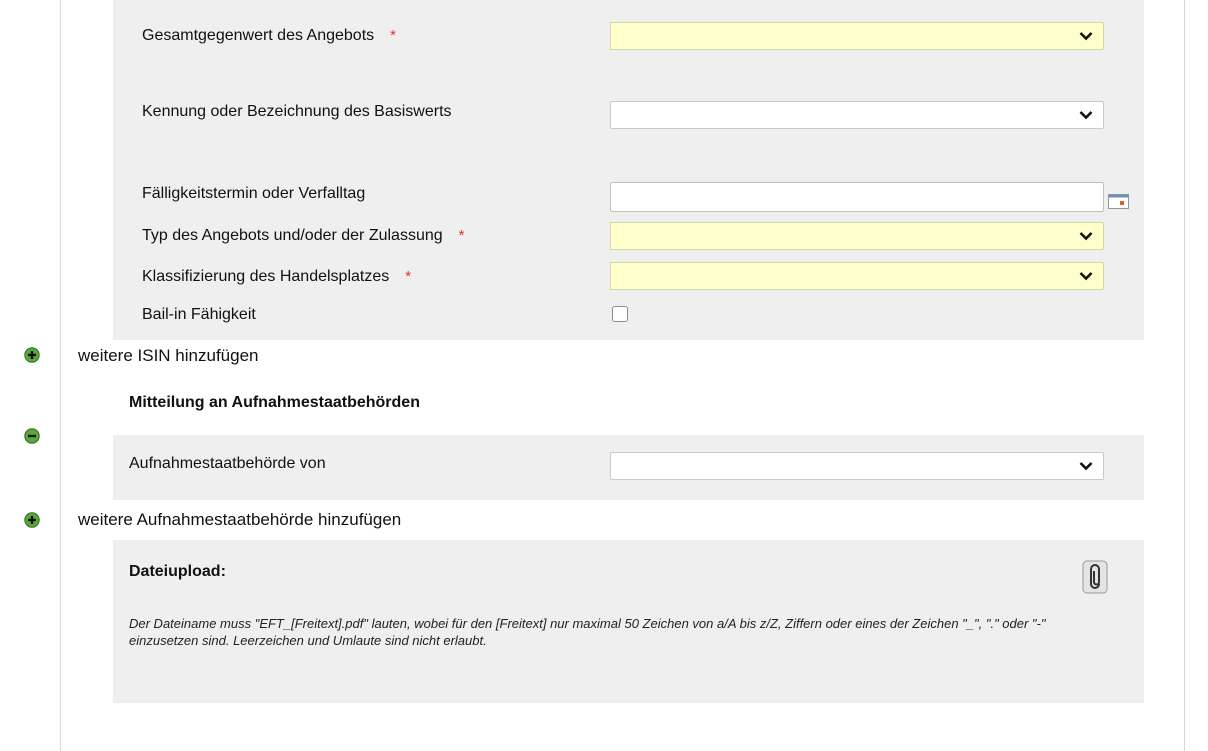 The height and width of the screenshot is (751, 1208). Describe the element at coordinates (277, 276) in the screenshot. I see `venue-classification-label: Klassifizierung des Handelsplatzes *` at that location.